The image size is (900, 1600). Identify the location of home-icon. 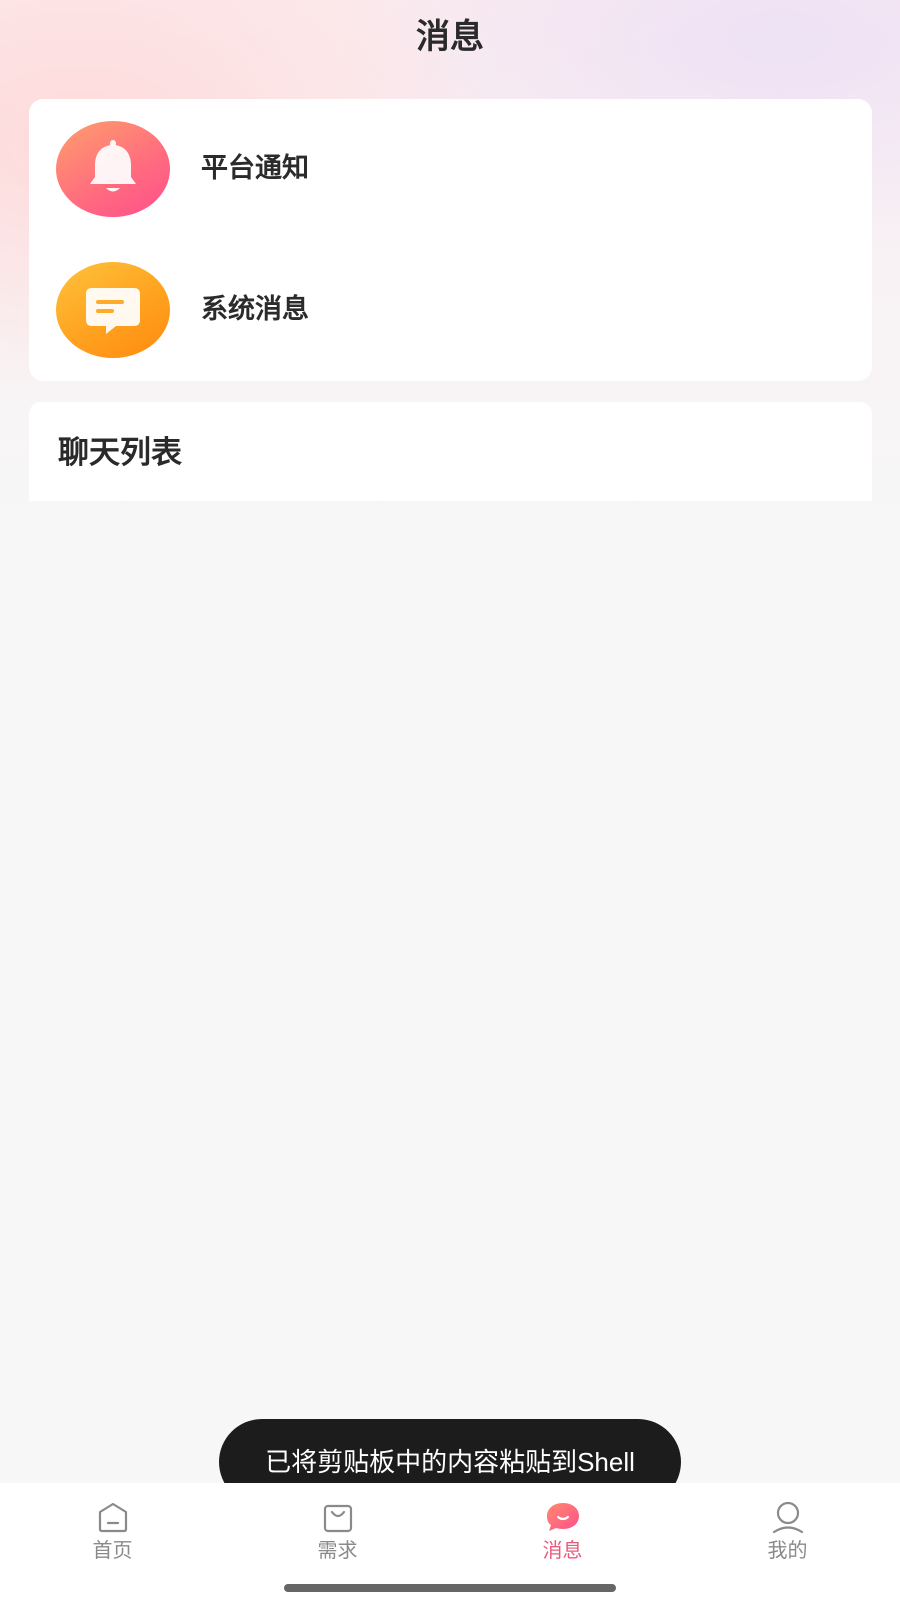
(113, 1517).